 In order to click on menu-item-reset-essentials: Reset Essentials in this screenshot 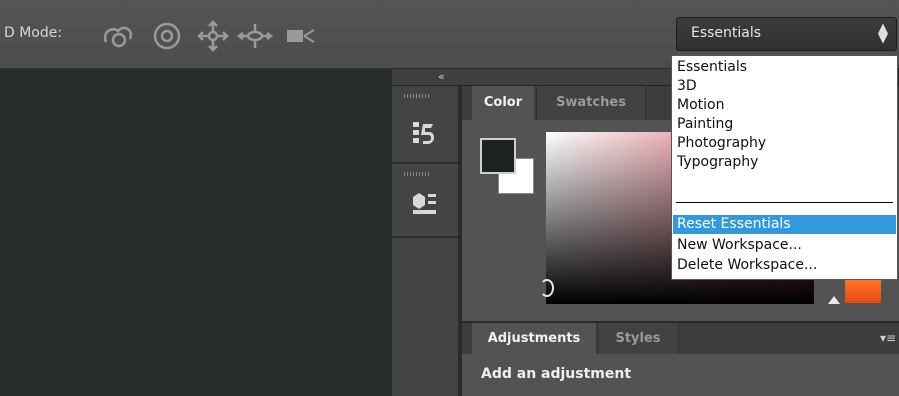, I will do `click(734, 224)`.